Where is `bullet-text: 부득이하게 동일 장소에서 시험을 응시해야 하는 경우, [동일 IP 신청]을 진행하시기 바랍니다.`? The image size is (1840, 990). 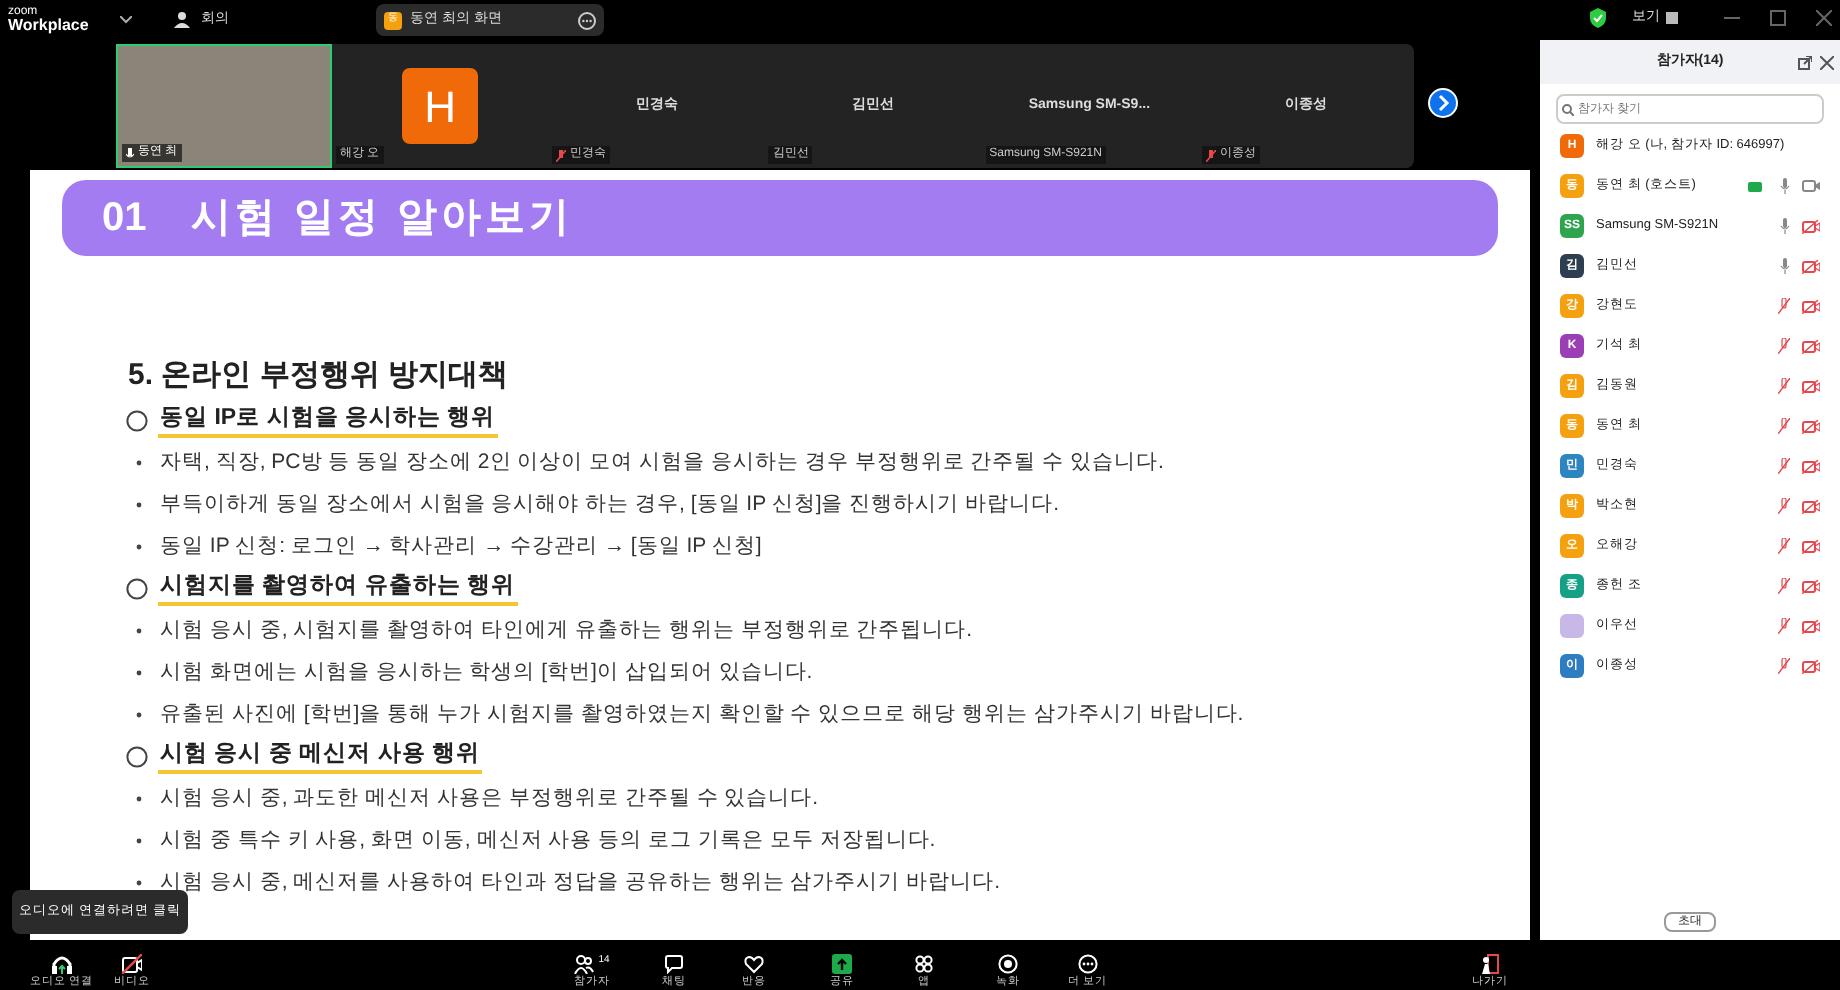 bullet-text: 부득이하게 동일 장소에서 시험을 응시해야 하는 경우, [동일 IP 신청]을 진행하시기 바랍니다. is located at coordinates (609, 504).